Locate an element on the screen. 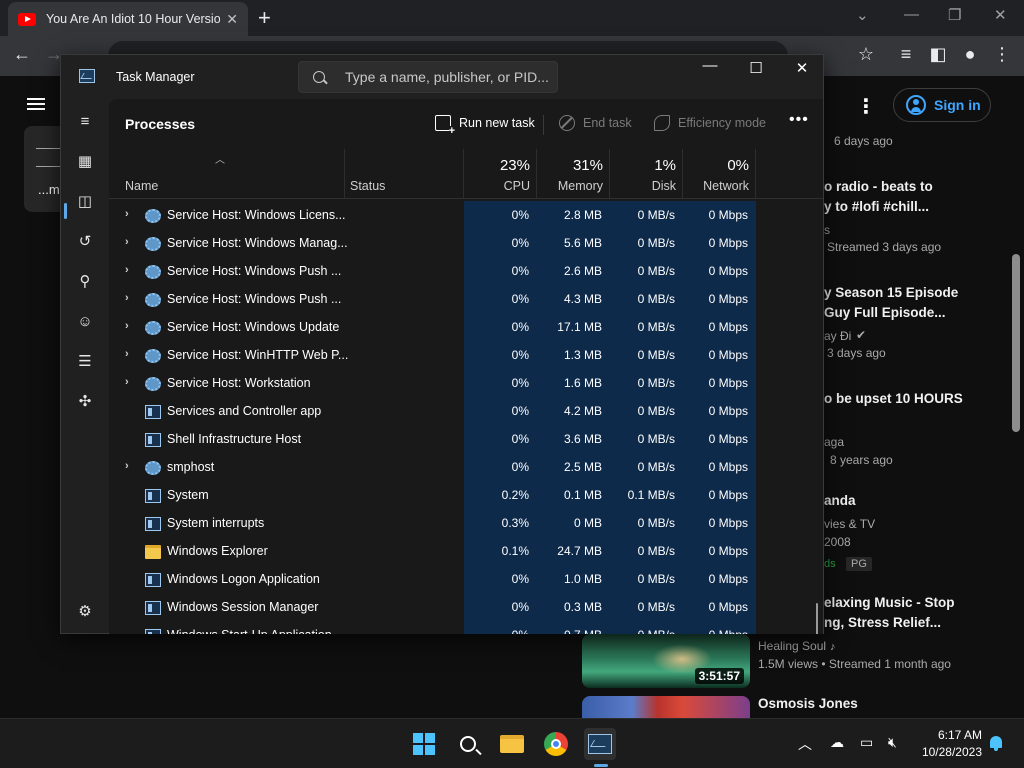 The height and width of the screenshot is (768, 1024). video-title: elaxing Music - Stop is located at coordinates (889, 602).